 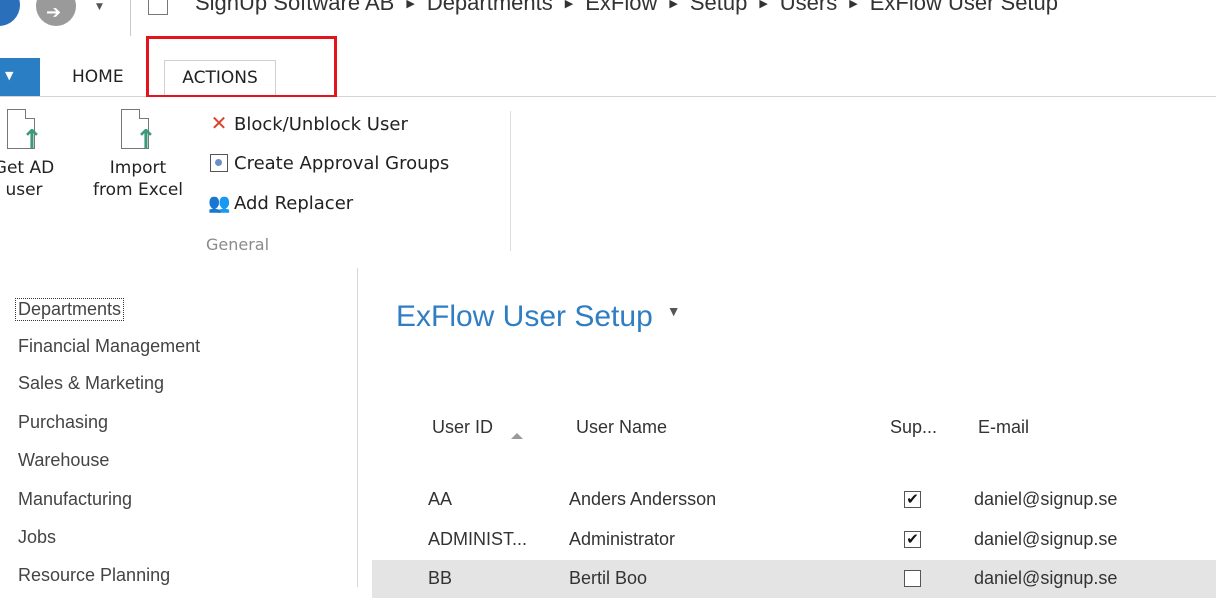 I want to click on users-icon: 👥, so click(x=219, y=203).